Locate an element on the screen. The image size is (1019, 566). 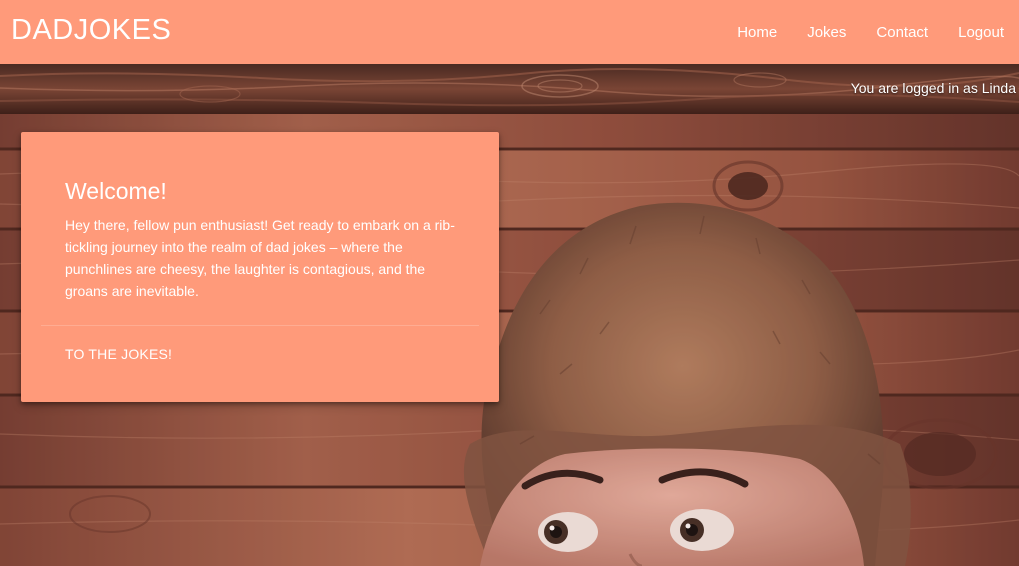
nav-link-logout: Logout is located at coordinates (981, 32).